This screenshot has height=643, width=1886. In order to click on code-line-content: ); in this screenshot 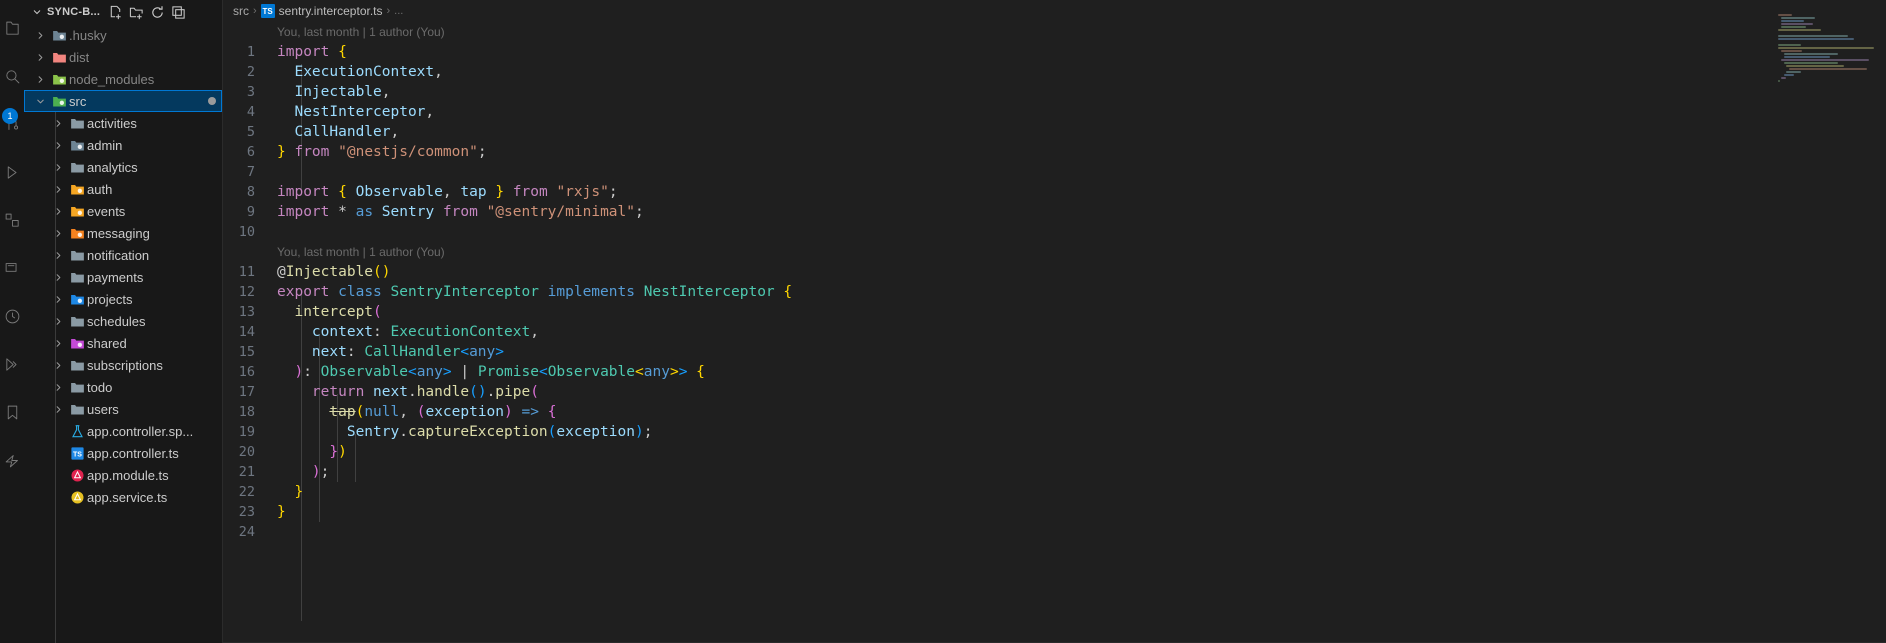, I will do `click(1081, 472)`.